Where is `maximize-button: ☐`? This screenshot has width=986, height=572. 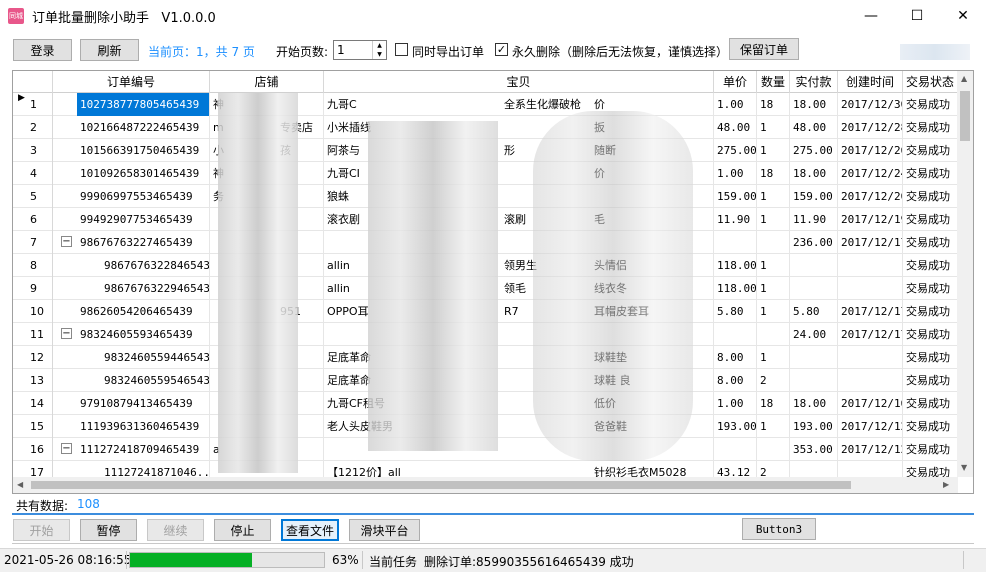 maximize-button: ☐ is located at coordinates (917, 16).